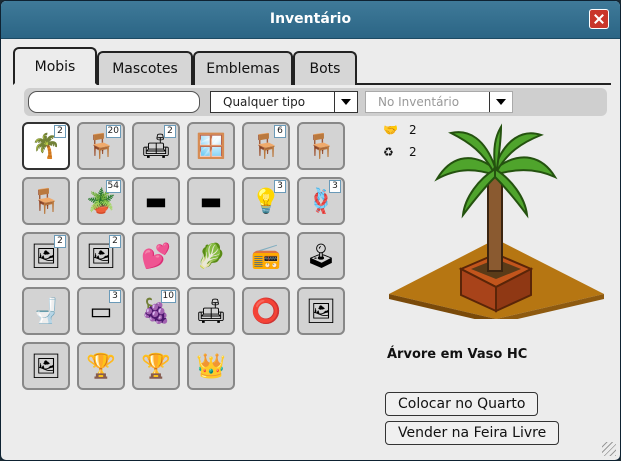 The height and width of the screenshot is (461, 621). What do you see at coordinates (114, 102) in the screenshot?
I see `search-input` at bounding box center [114, 102].